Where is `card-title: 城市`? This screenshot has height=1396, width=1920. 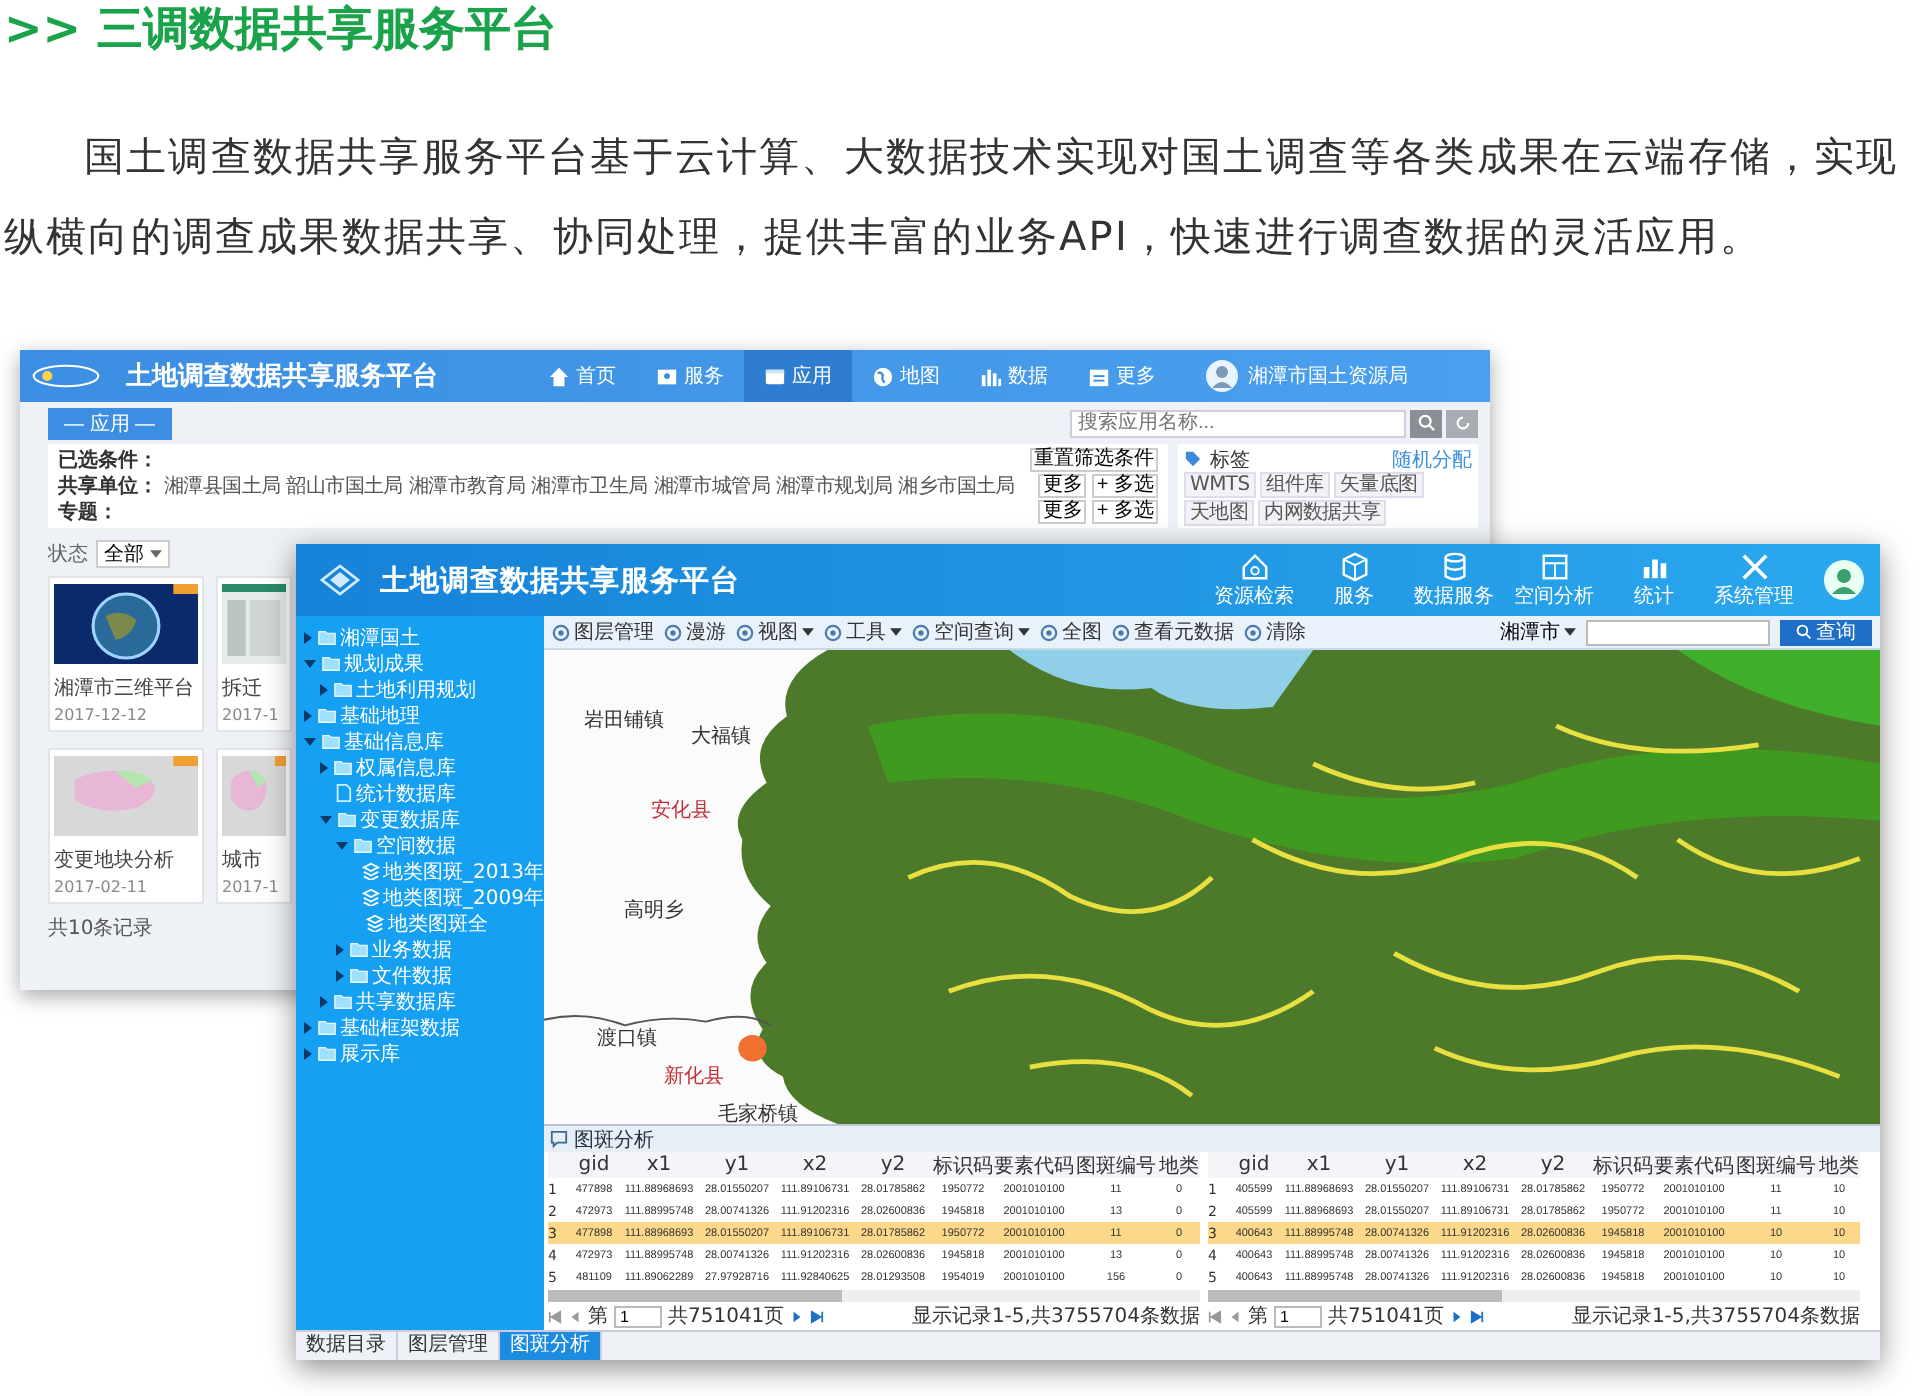
card-title: 城市 is located at coordinates (243, 860).